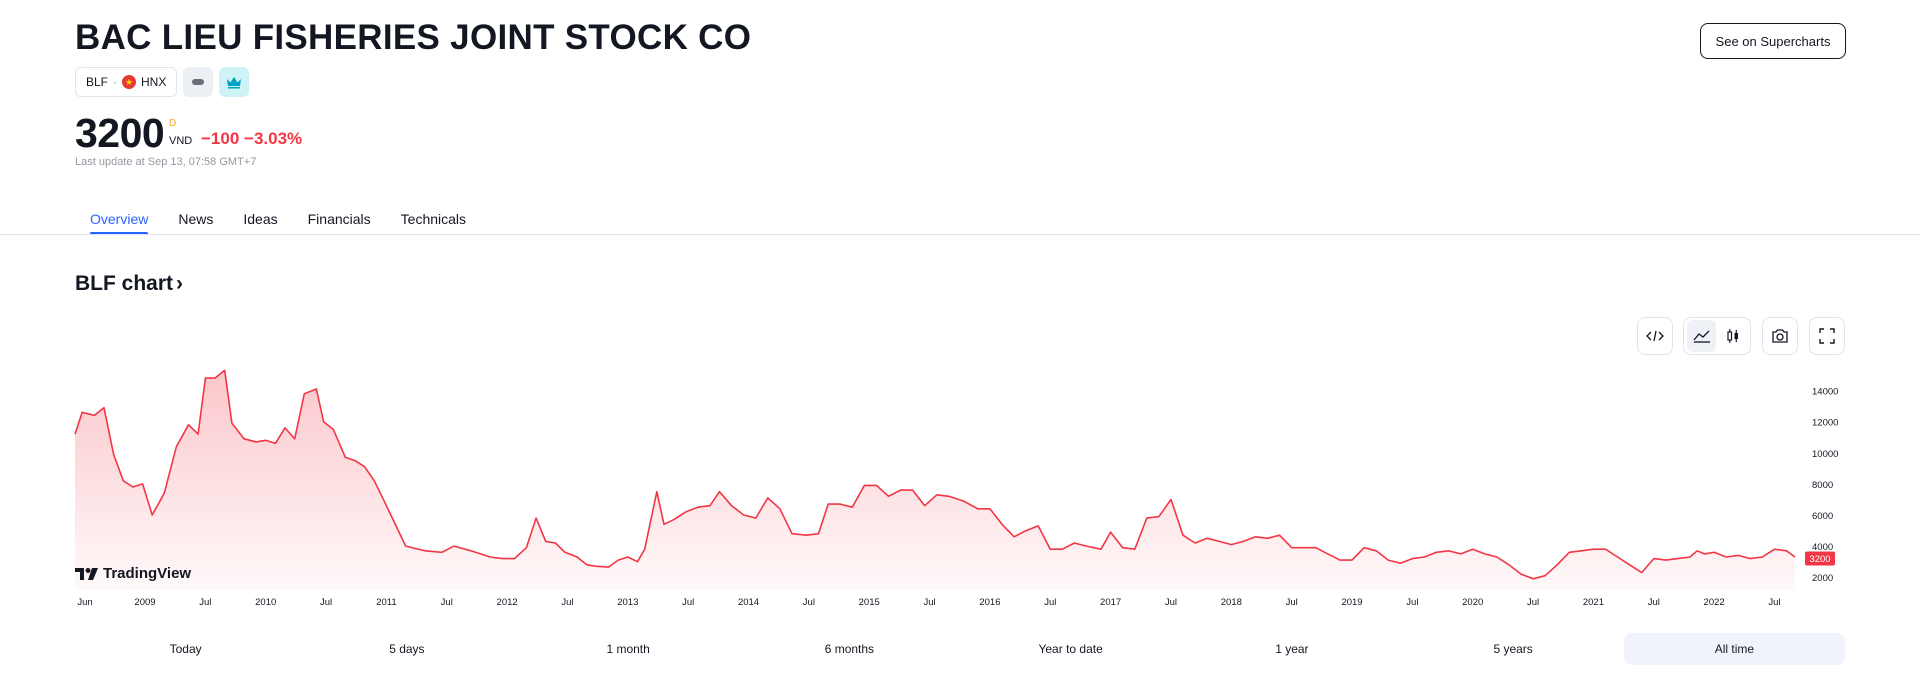  What do you see at coordinates (1825, 423) in the screenshot?
I see `y-tick-label: 12000` at bounding box center [1825, 423].